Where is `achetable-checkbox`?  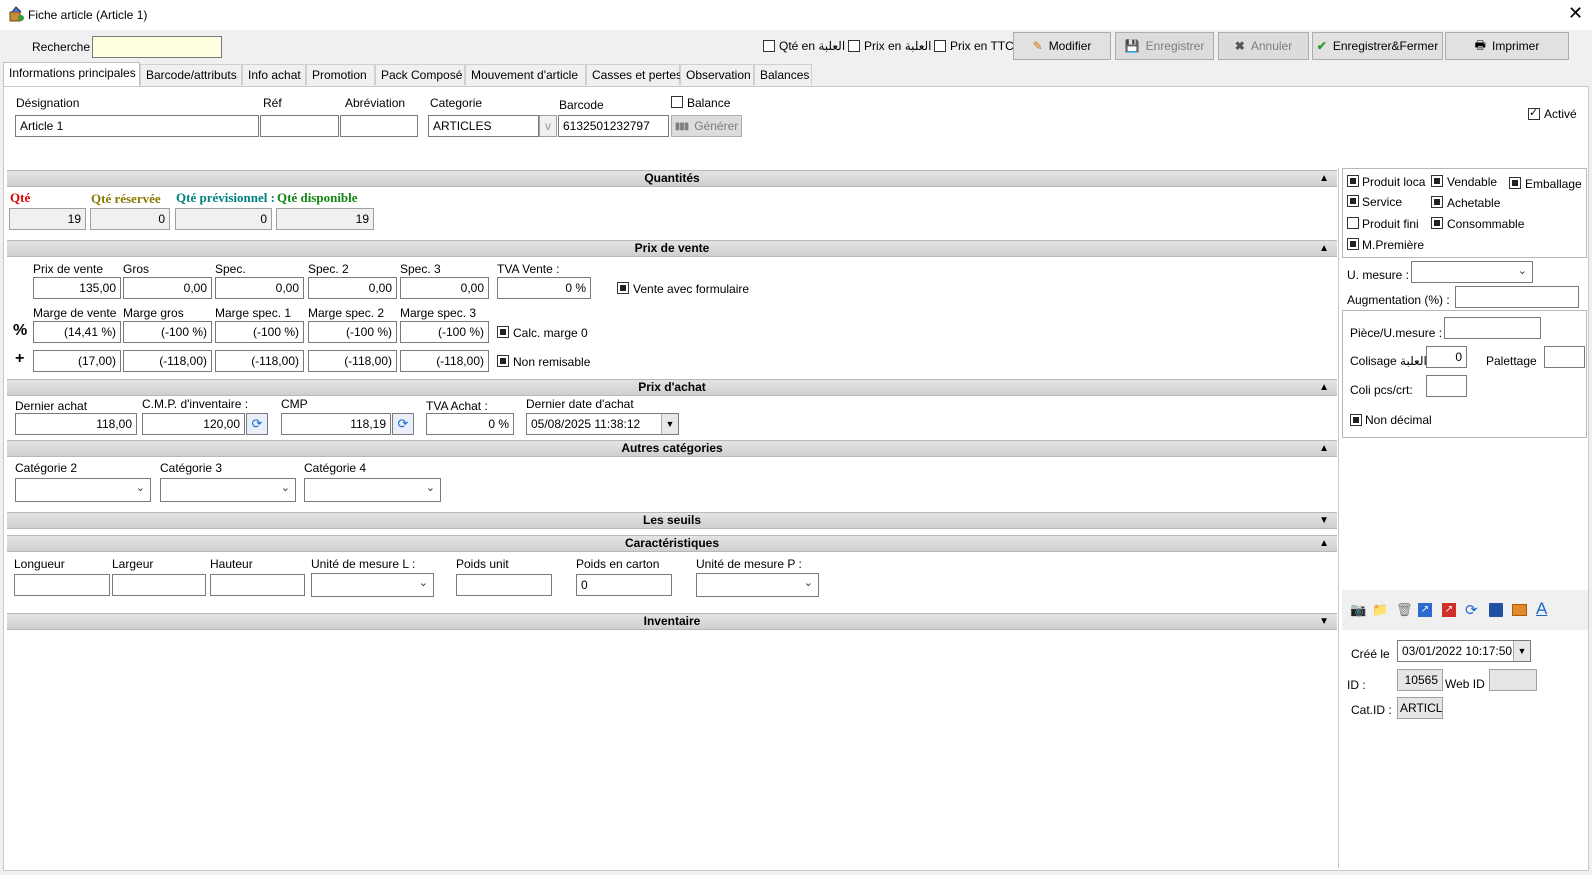 achetable-checkbox is located at coordinates (1437, 202).